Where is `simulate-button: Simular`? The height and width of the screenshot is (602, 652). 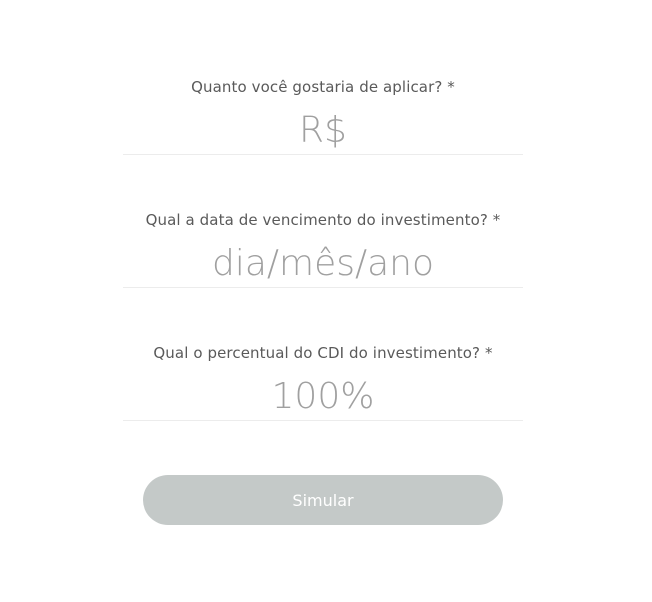 simulate-button: Simular is located at coordinates (323, 500).